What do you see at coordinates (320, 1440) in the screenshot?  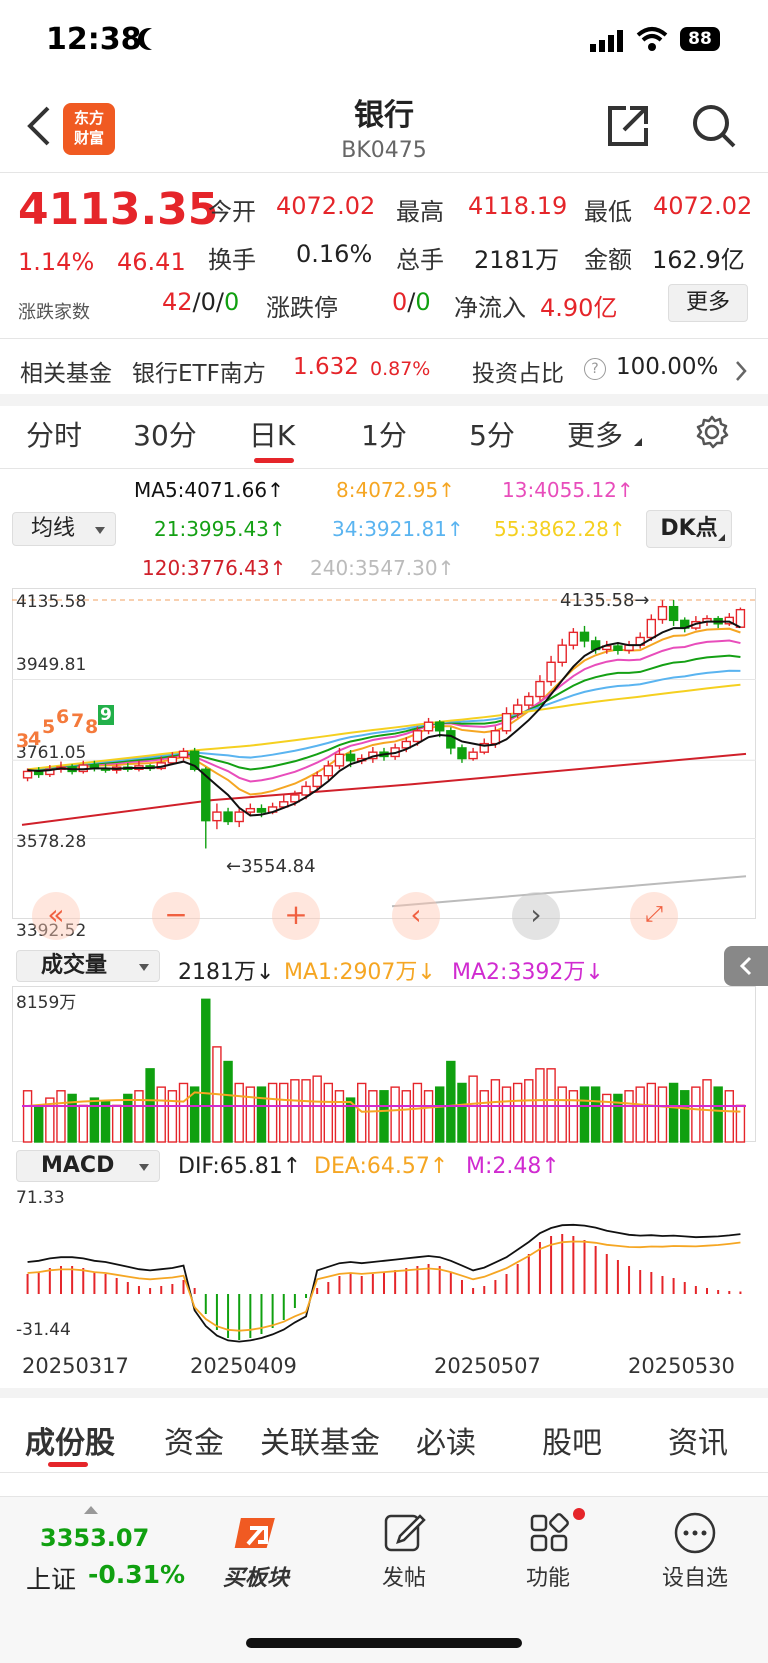 I see `tab-related-funds: 关联基金` at bounding box center [320, 1440].